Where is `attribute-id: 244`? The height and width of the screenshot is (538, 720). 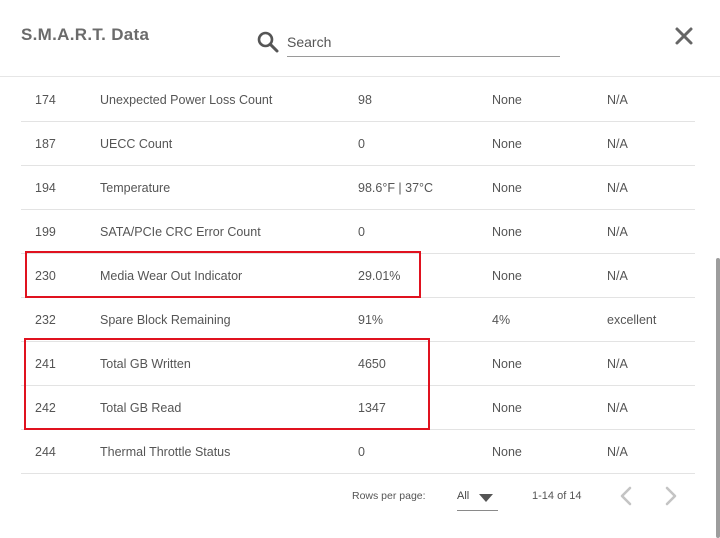 attribute-id: 244 is located at coordinates (45, 452).